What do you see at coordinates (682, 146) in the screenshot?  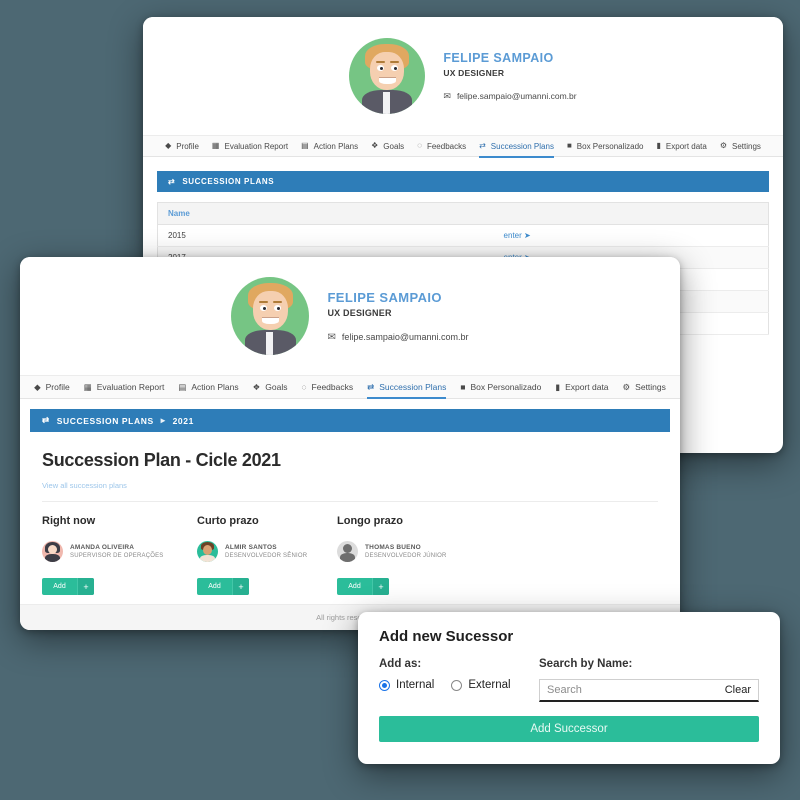 I see `back-nav-item-export-data: ▮ Export data` at bounding box center [682, 146].